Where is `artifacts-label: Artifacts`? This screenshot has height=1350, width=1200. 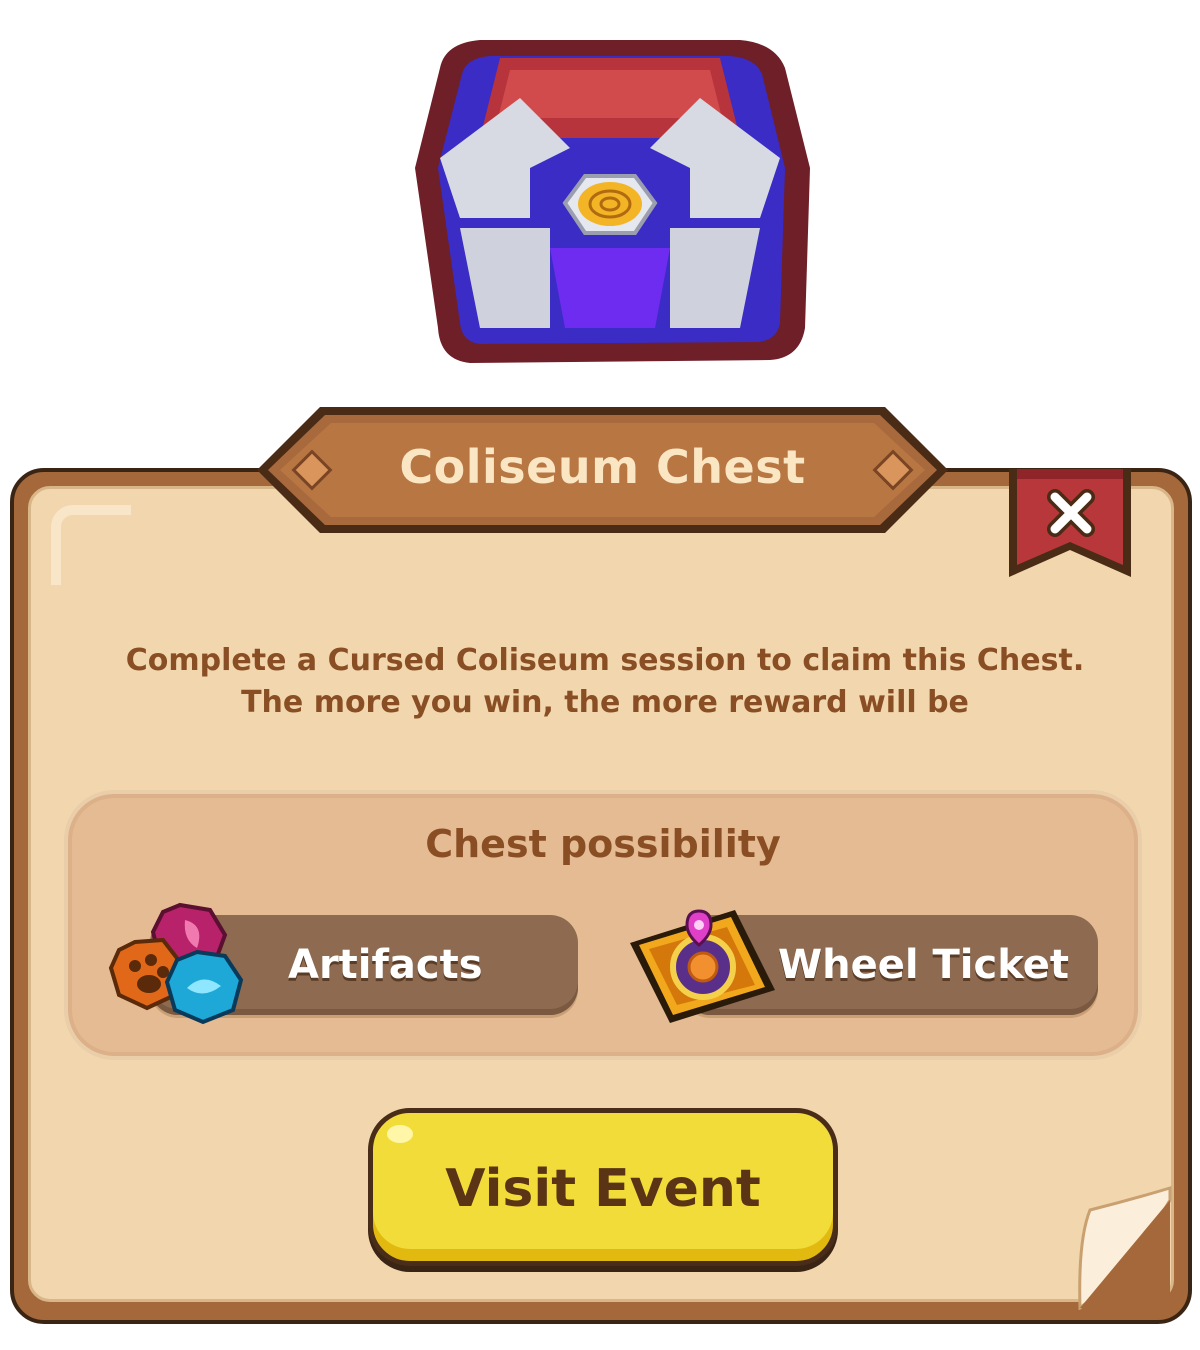
artifacts-label: Artifacts is located at coordinates (385, 965).